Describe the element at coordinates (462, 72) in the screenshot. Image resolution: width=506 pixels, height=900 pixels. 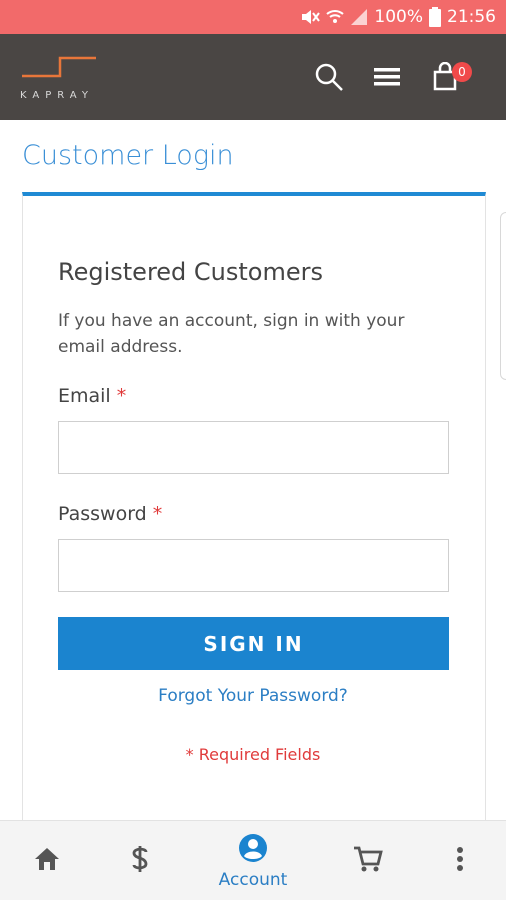
I see `cart-count-badge: 0` at that location.